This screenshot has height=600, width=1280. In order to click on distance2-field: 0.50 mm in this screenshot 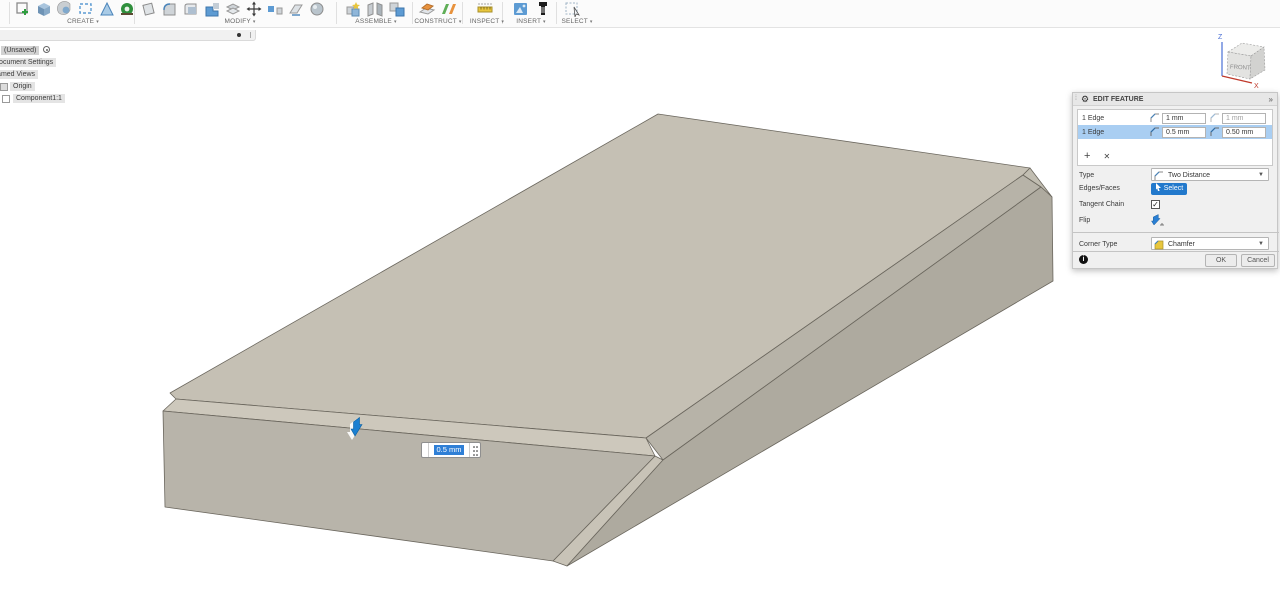, I will do `click(1244, 132)`.